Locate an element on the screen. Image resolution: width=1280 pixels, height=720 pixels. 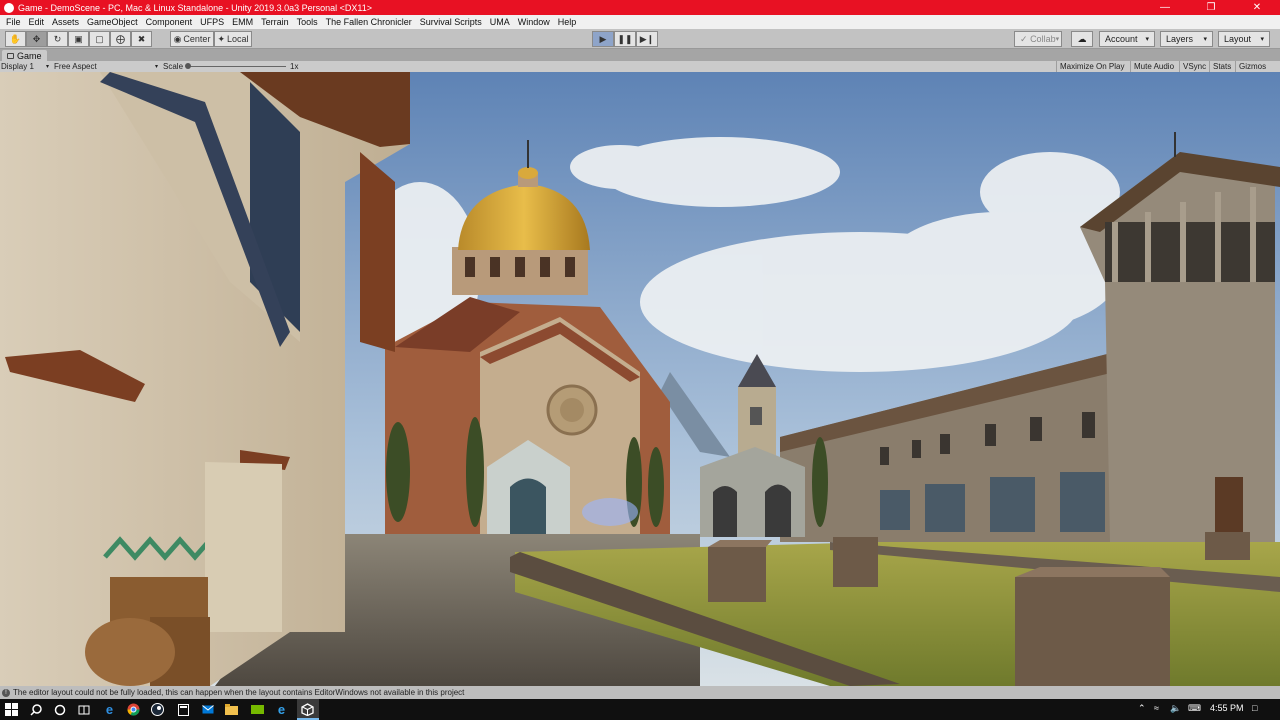
calculator-icon is located at coordinates (183, 709).